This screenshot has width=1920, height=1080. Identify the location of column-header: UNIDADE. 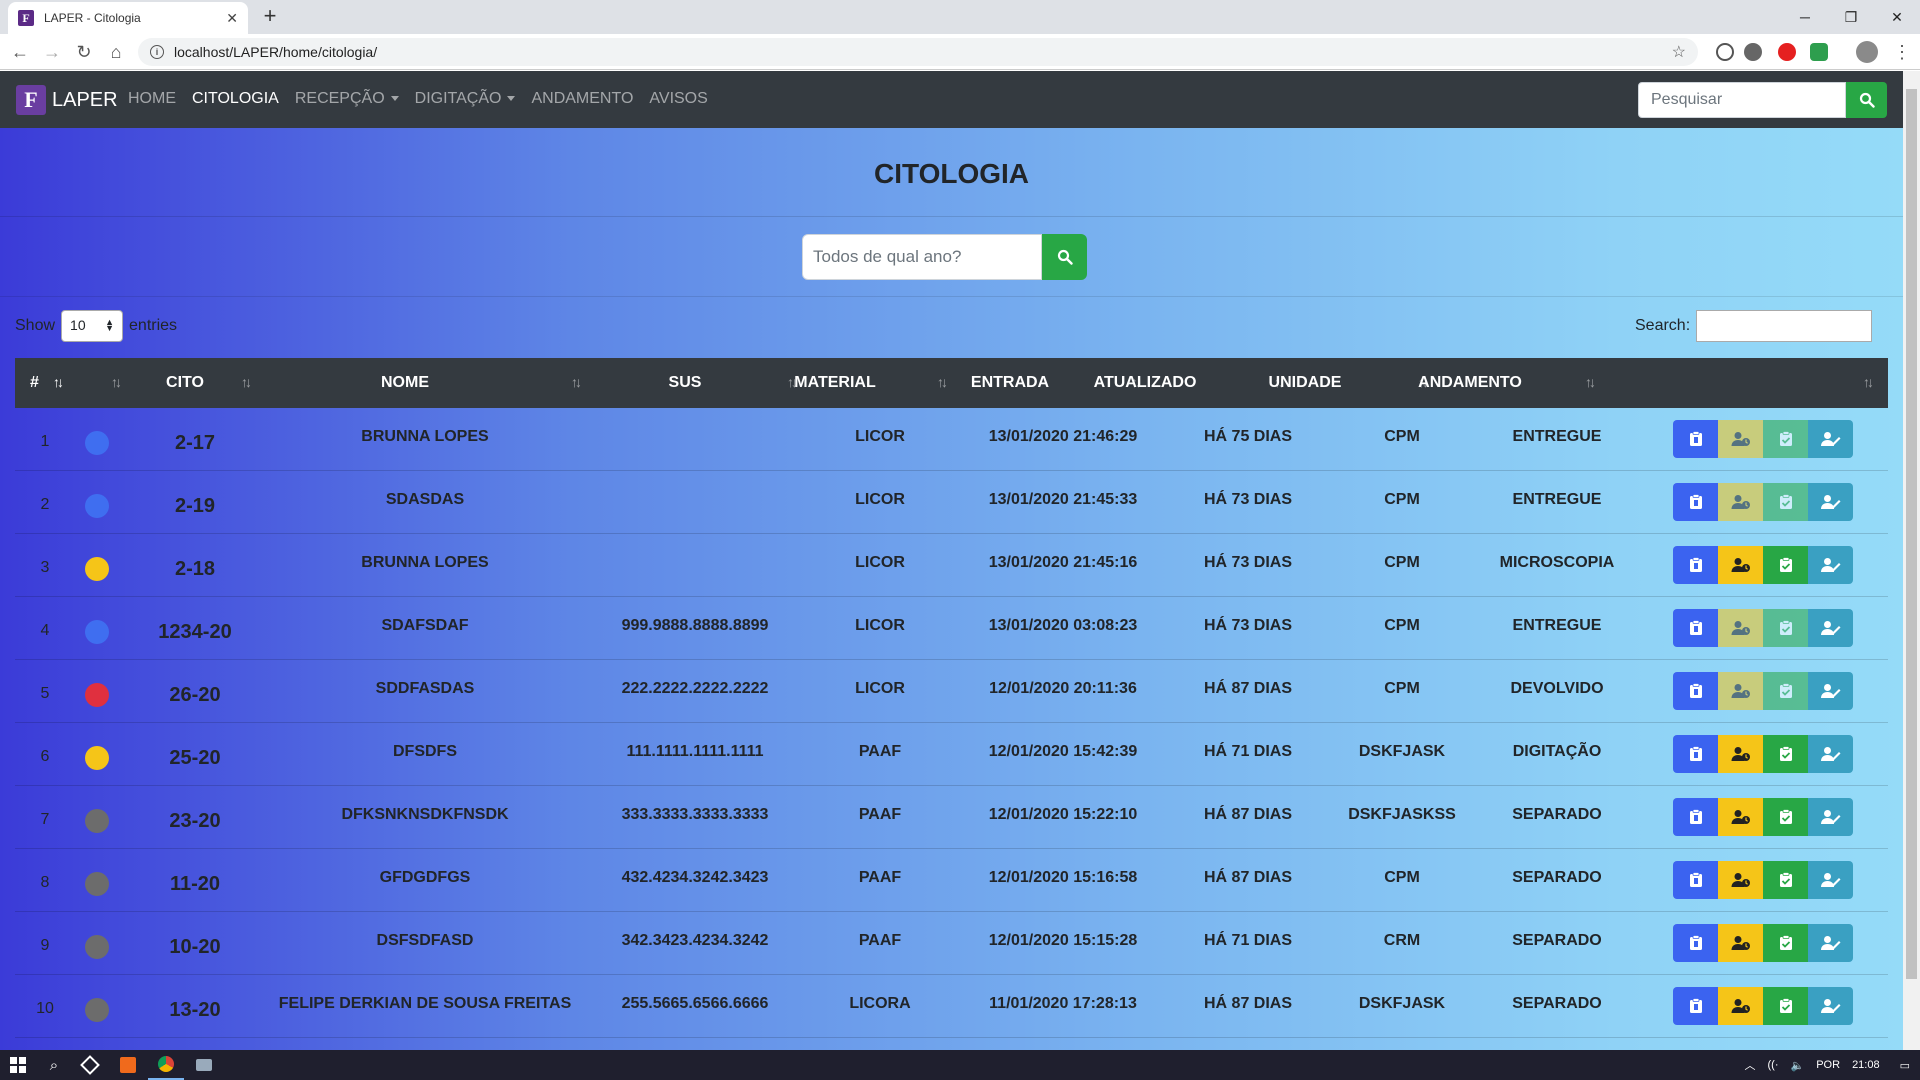
(1305, 383).